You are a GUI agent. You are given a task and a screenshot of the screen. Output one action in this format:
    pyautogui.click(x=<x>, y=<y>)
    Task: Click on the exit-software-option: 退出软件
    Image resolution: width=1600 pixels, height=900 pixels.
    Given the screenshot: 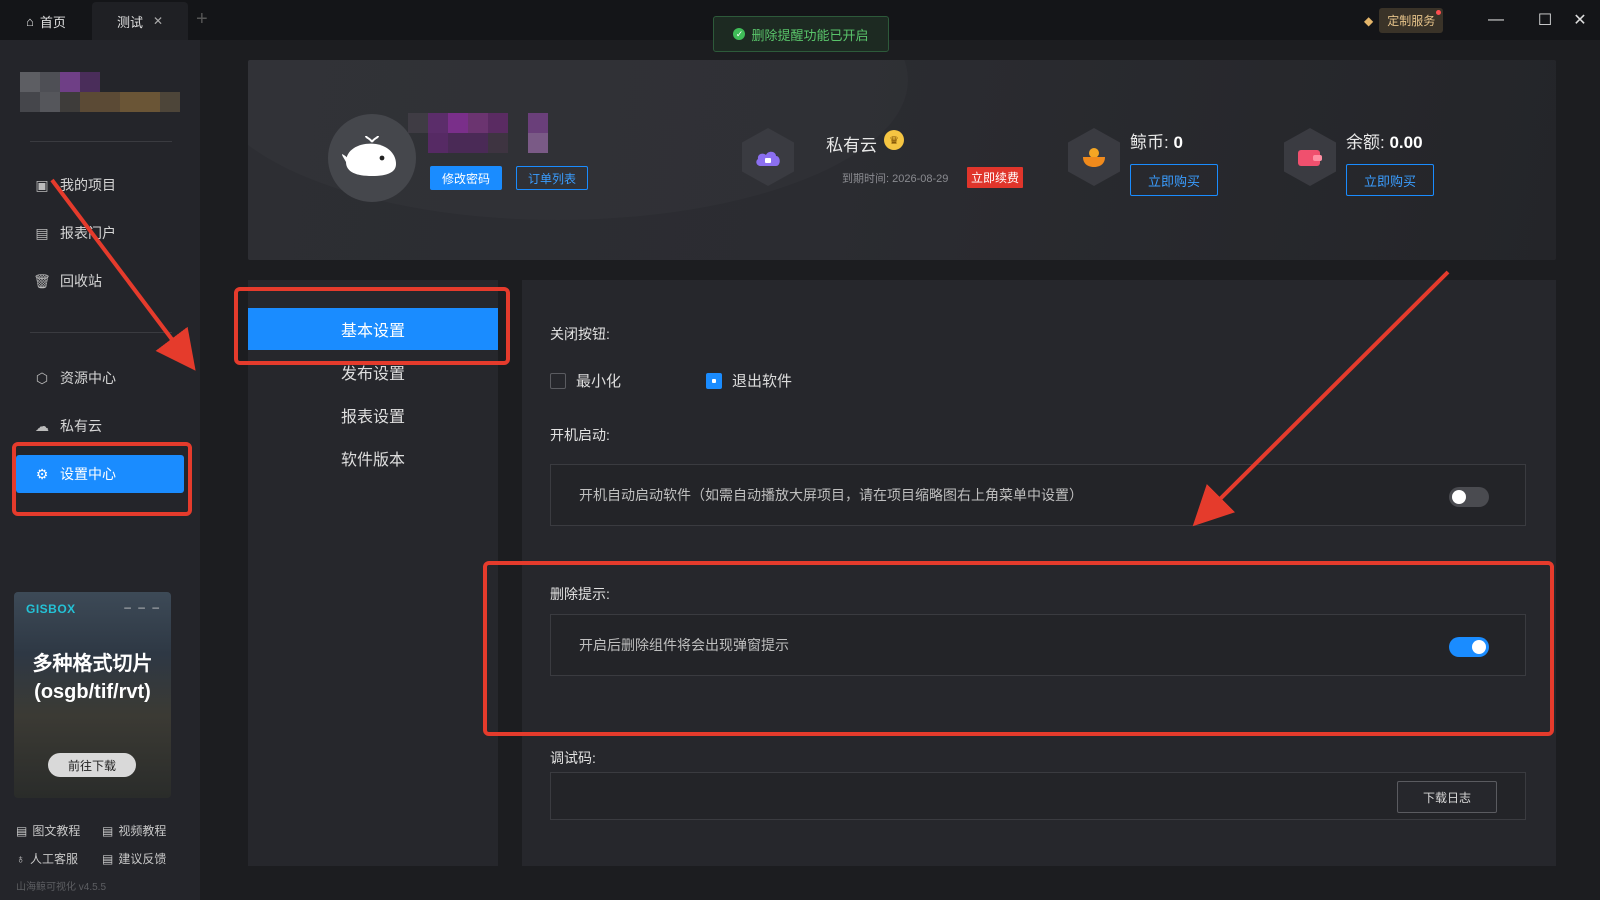 What is the action you would take?
    pyautogui.click(x=749, y=380)
    